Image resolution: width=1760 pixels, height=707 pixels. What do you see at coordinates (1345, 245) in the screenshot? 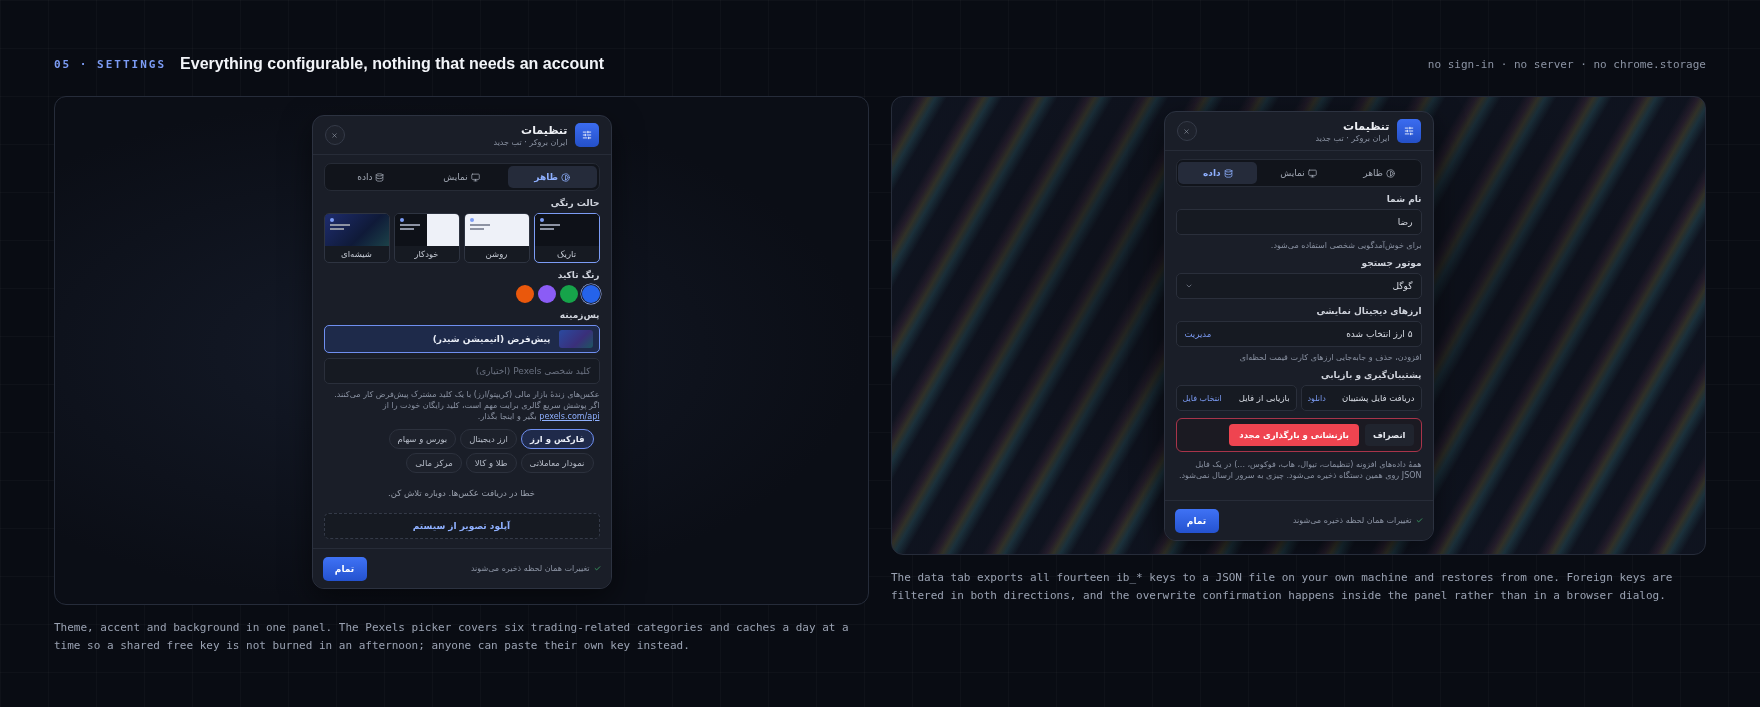
I see `hint-text: برای خوش‌آمدگویی شخصی استفاده می‌شود.` at bounding box center [1345, 245].